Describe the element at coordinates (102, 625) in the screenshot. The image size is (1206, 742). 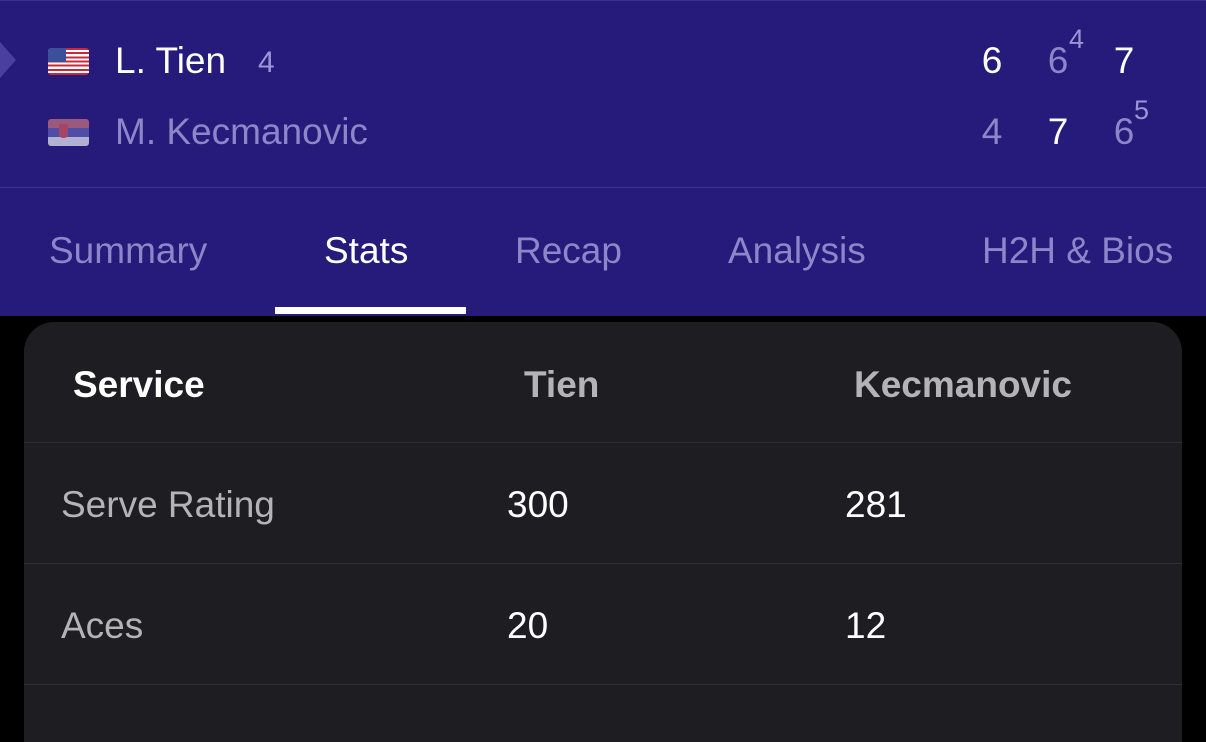
I see `stat-label: Aces` at that location.